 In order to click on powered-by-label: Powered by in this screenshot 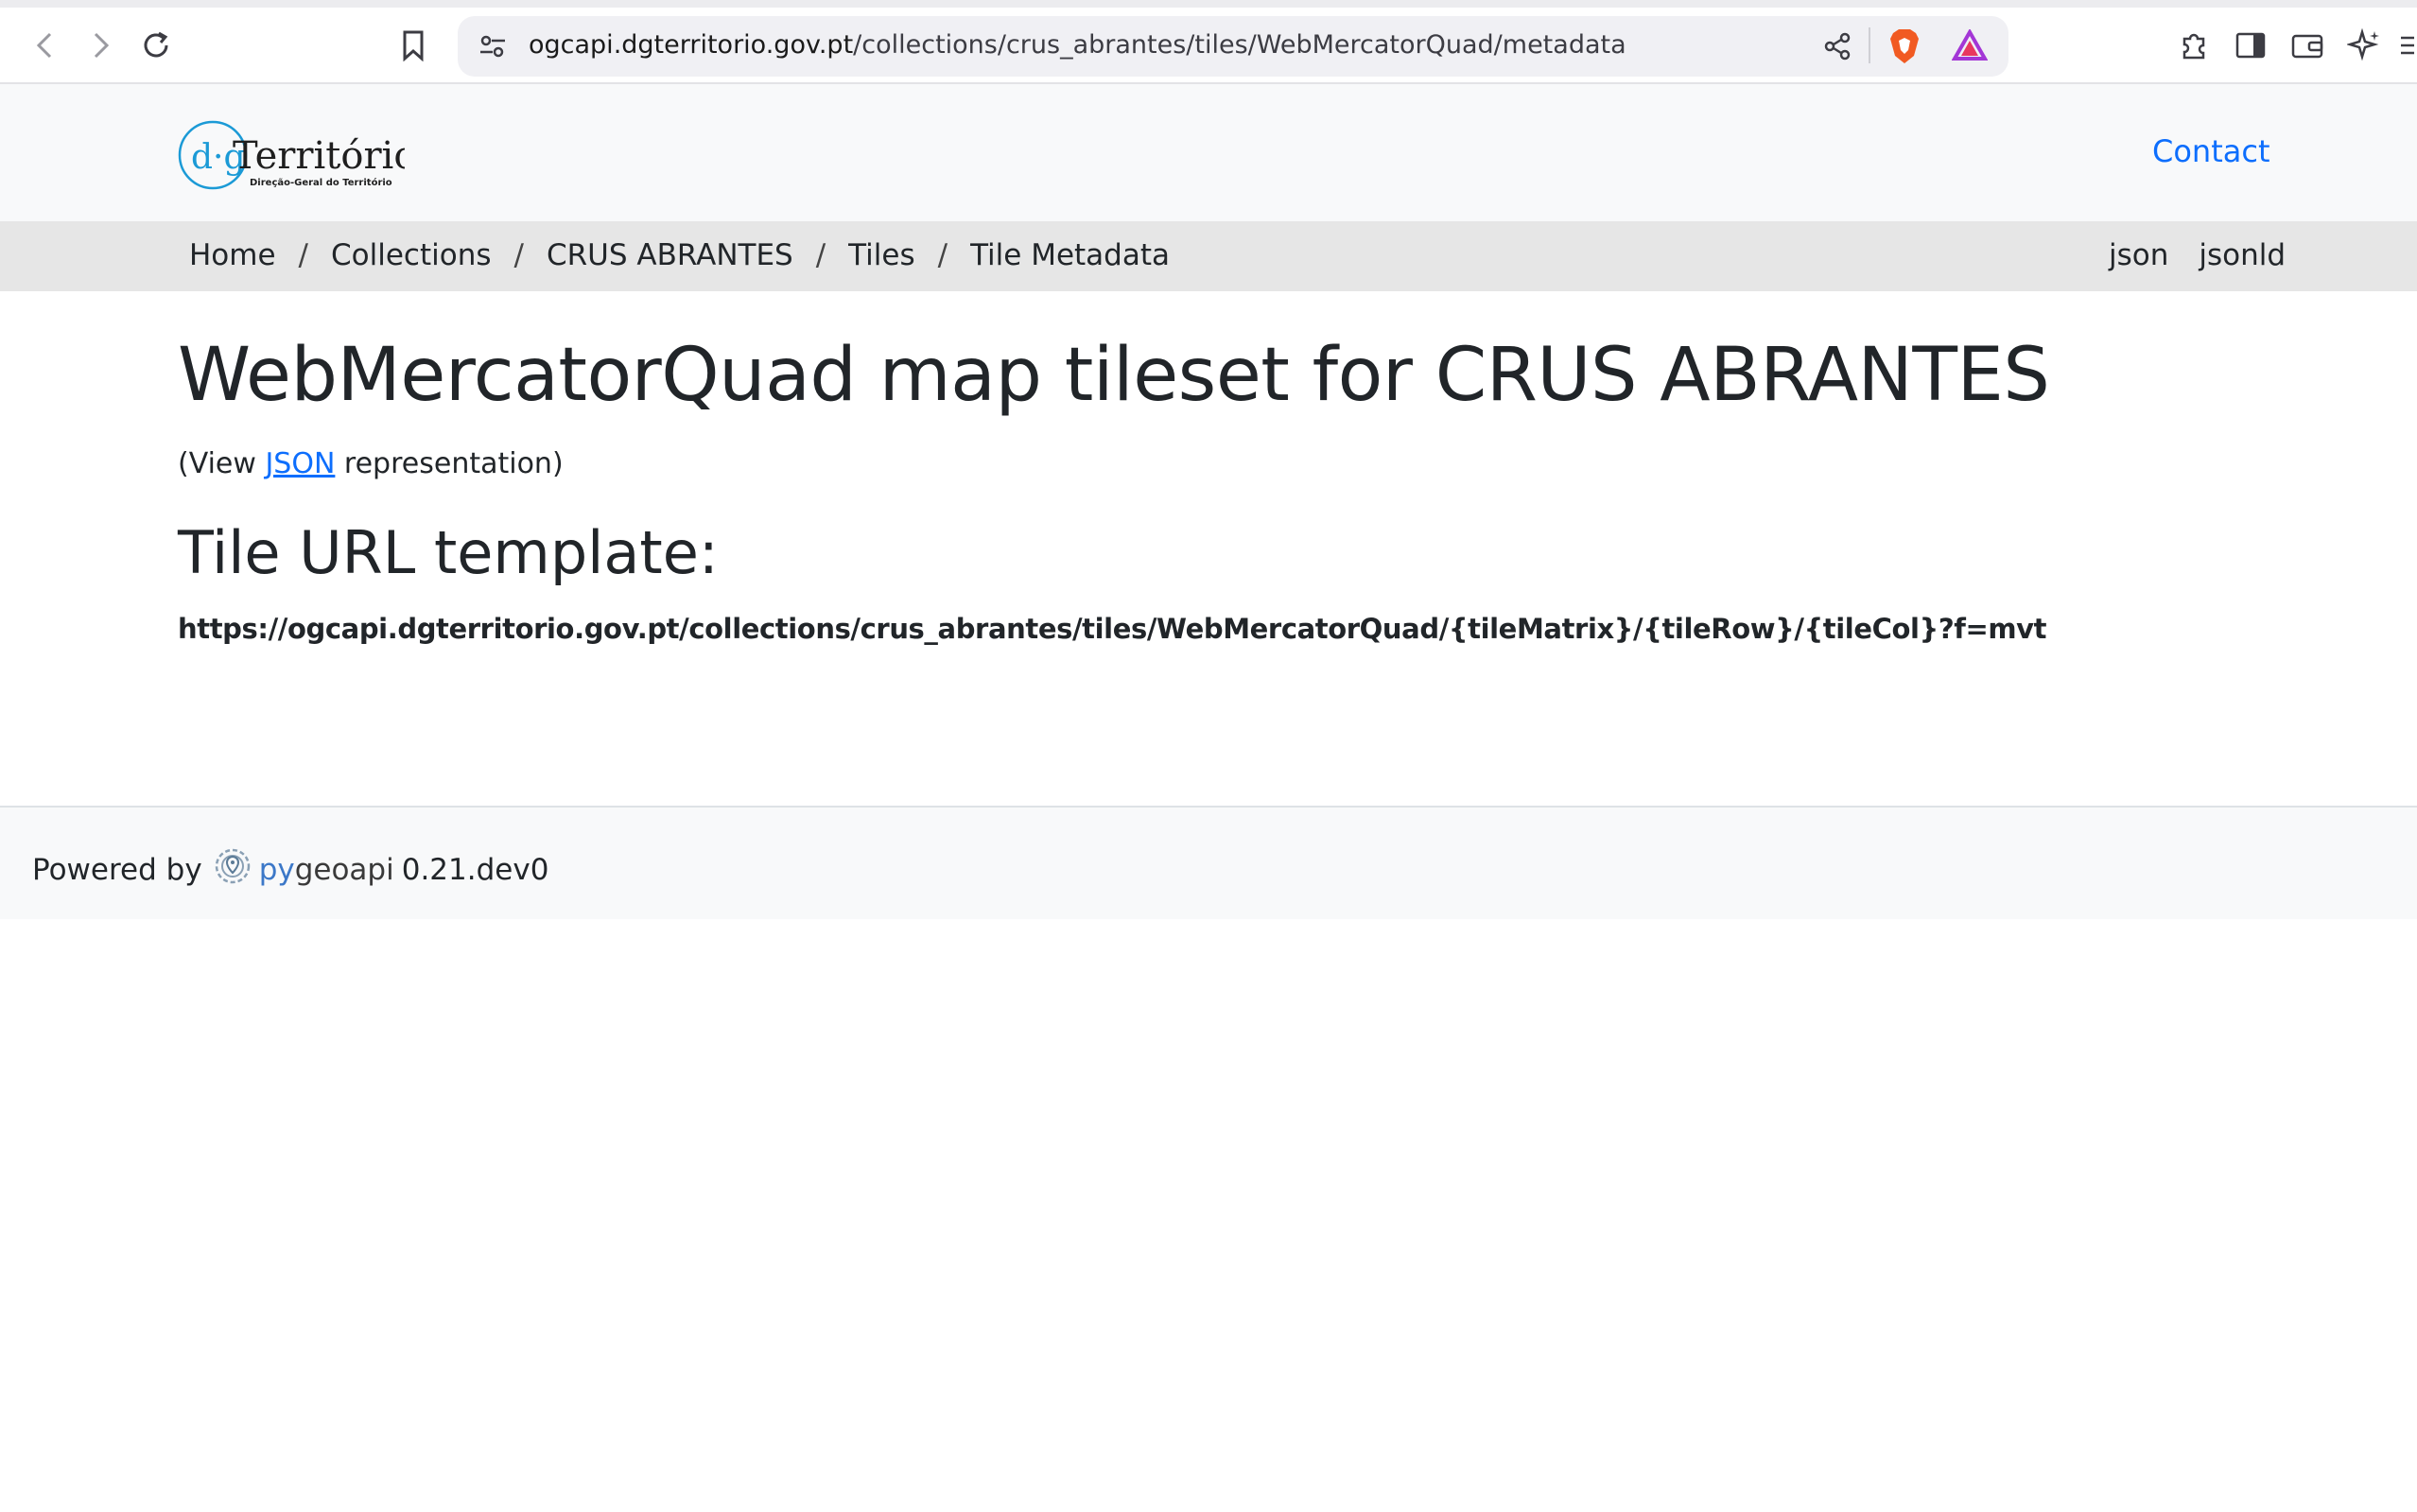, I will do `click(117, 870)`.